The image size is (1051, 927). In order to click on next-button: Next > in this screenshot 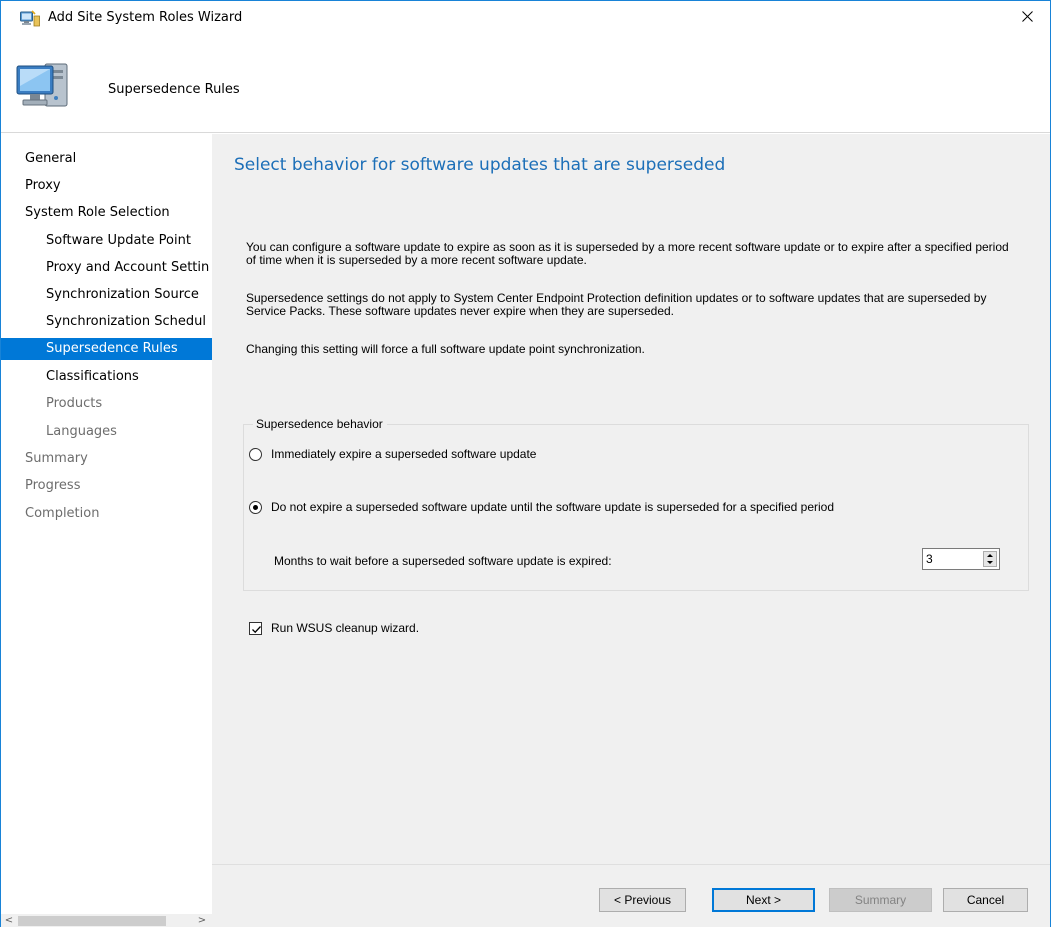, I will do `click(763, 900)`.